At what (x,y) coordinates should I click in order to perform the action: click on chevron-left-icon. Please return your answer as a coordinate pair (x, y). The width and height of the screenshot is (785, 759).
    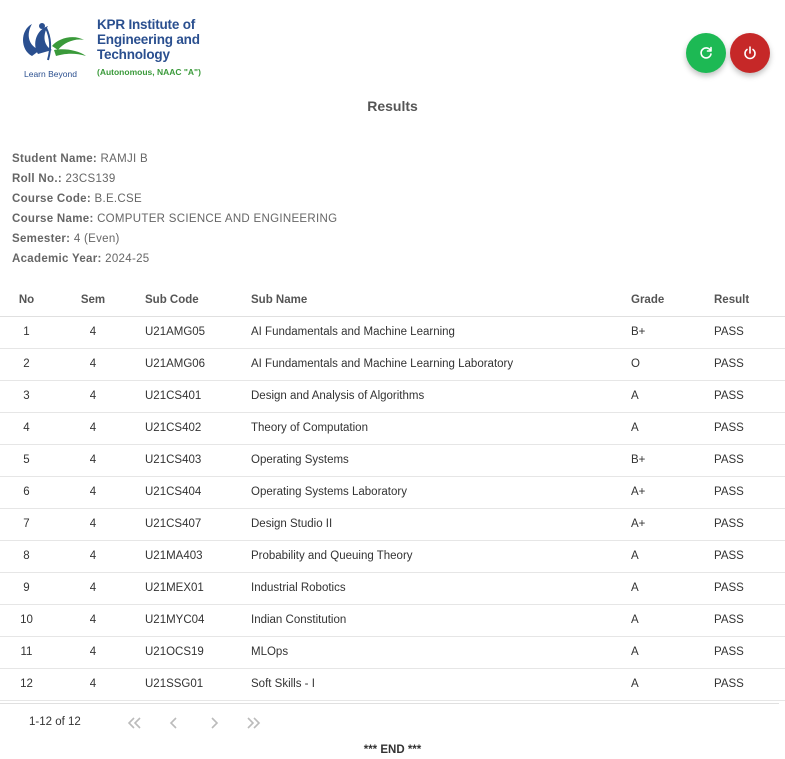
    Looking at the image, I should click on (173, 723).